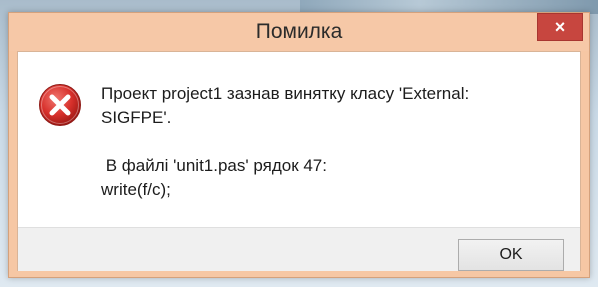 This screenshot has height=287, width=598. I want to click on button-bar: OK, so click(299, 249).